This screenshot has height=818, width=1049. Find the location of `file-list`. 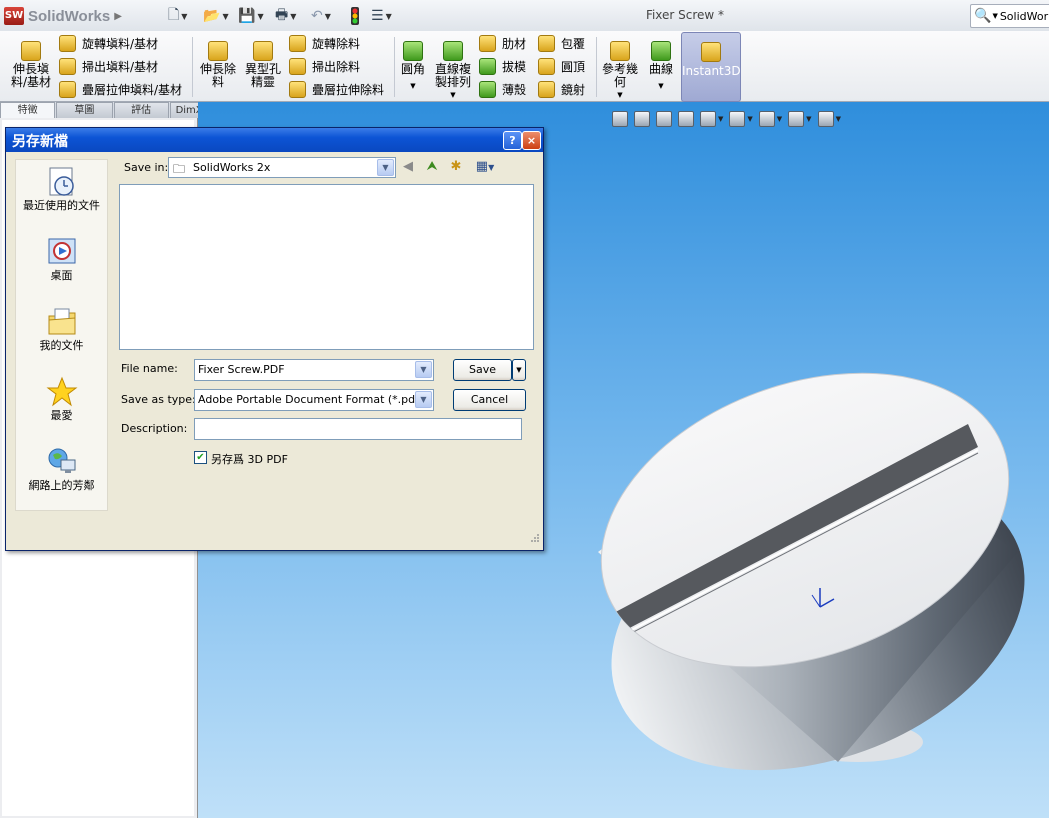

file-list is located at coordinates (326, 267).